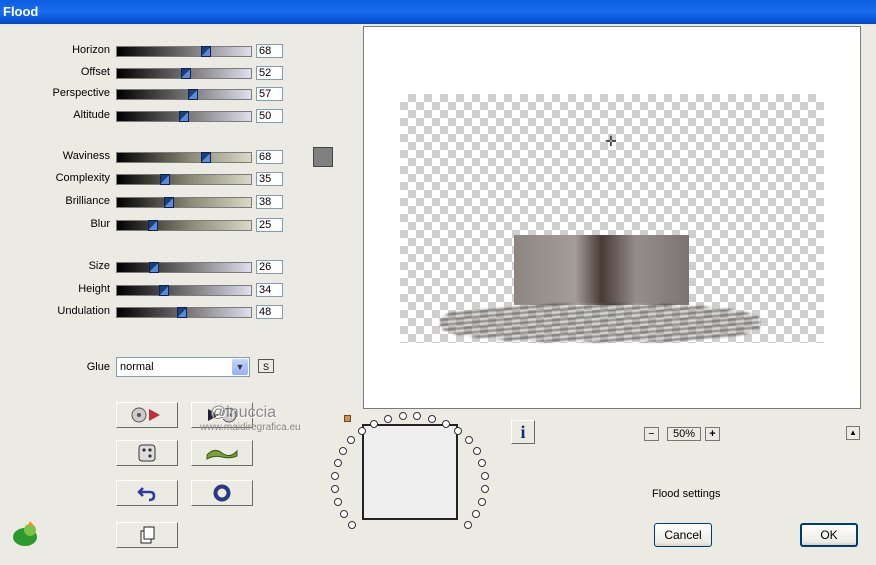 This screenshot has width=876, height=565. I want to click on brilliance-slider, so click(184, 202).